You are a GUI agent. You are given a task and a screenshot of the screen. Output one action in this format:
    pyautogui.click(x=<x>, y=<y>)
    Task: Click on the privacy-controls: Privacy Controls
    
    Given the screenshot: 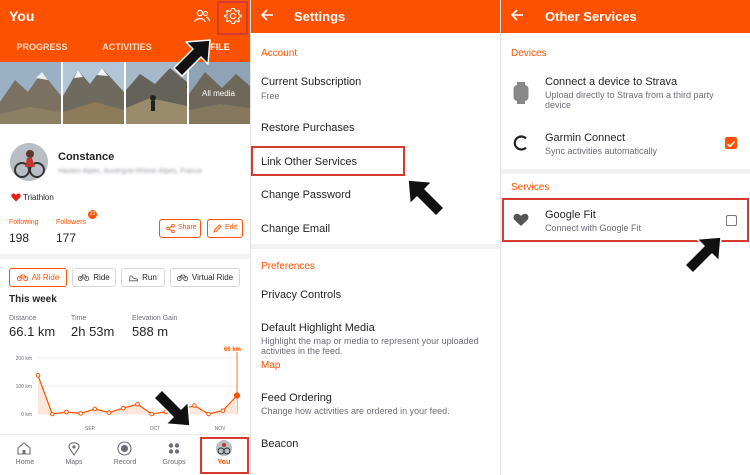 What is the action you would take?
    pyautogui.click(x=301, y=295)
    